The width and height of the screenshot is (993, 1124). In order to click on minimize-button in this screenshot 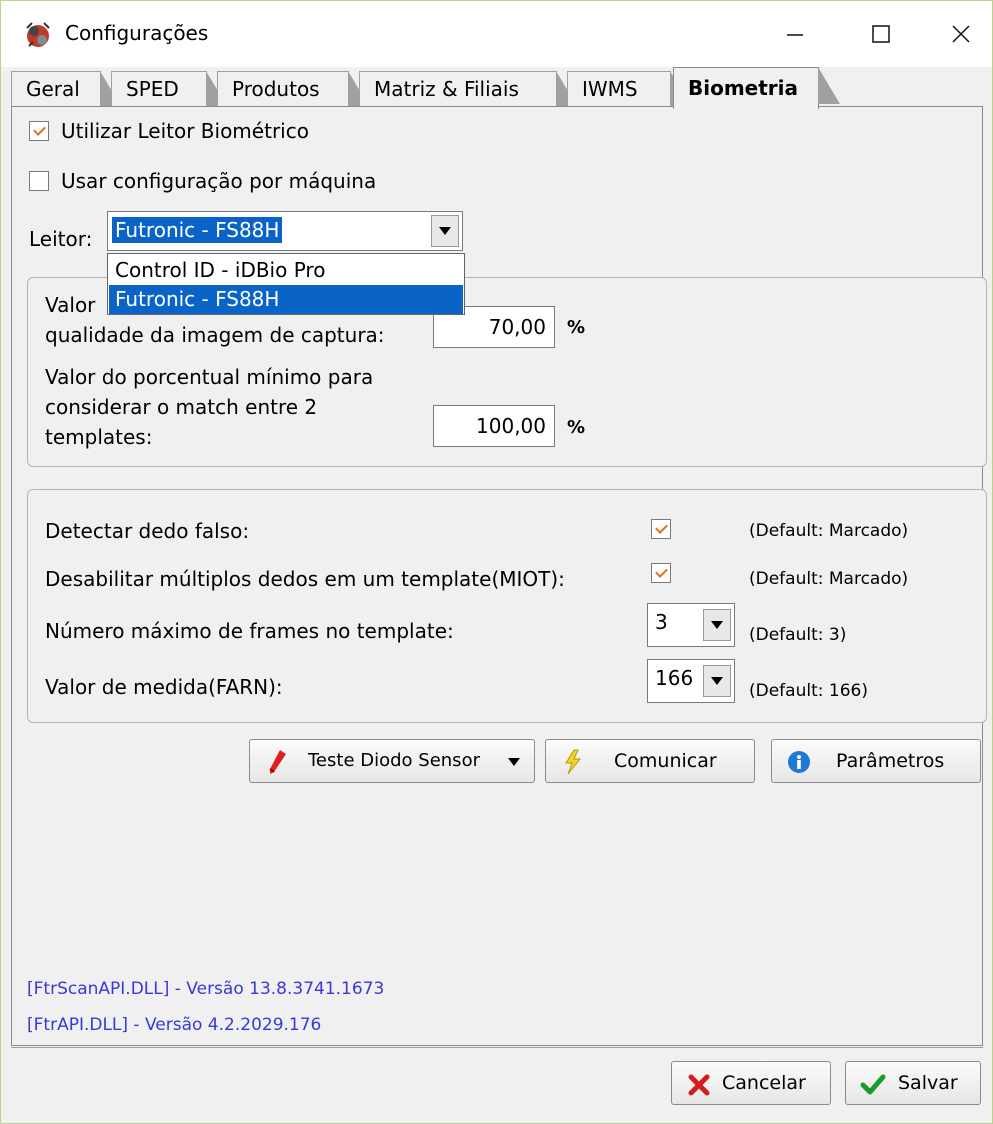, I will do `click(795, 34)`.